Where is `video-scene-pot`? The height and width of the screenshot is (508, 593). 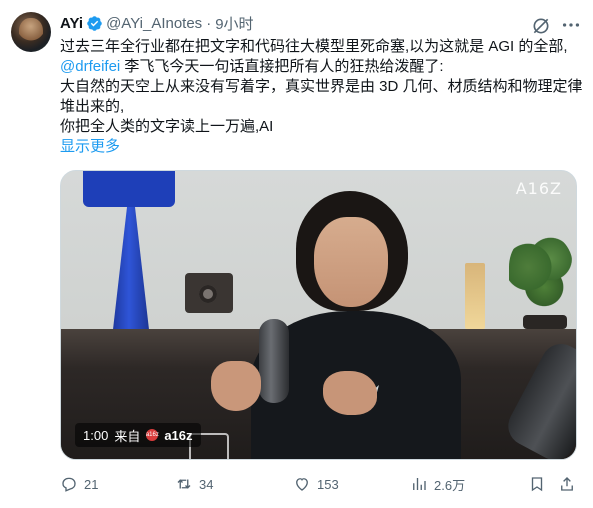 video-scene-pot is located at coordinates (545, 322).